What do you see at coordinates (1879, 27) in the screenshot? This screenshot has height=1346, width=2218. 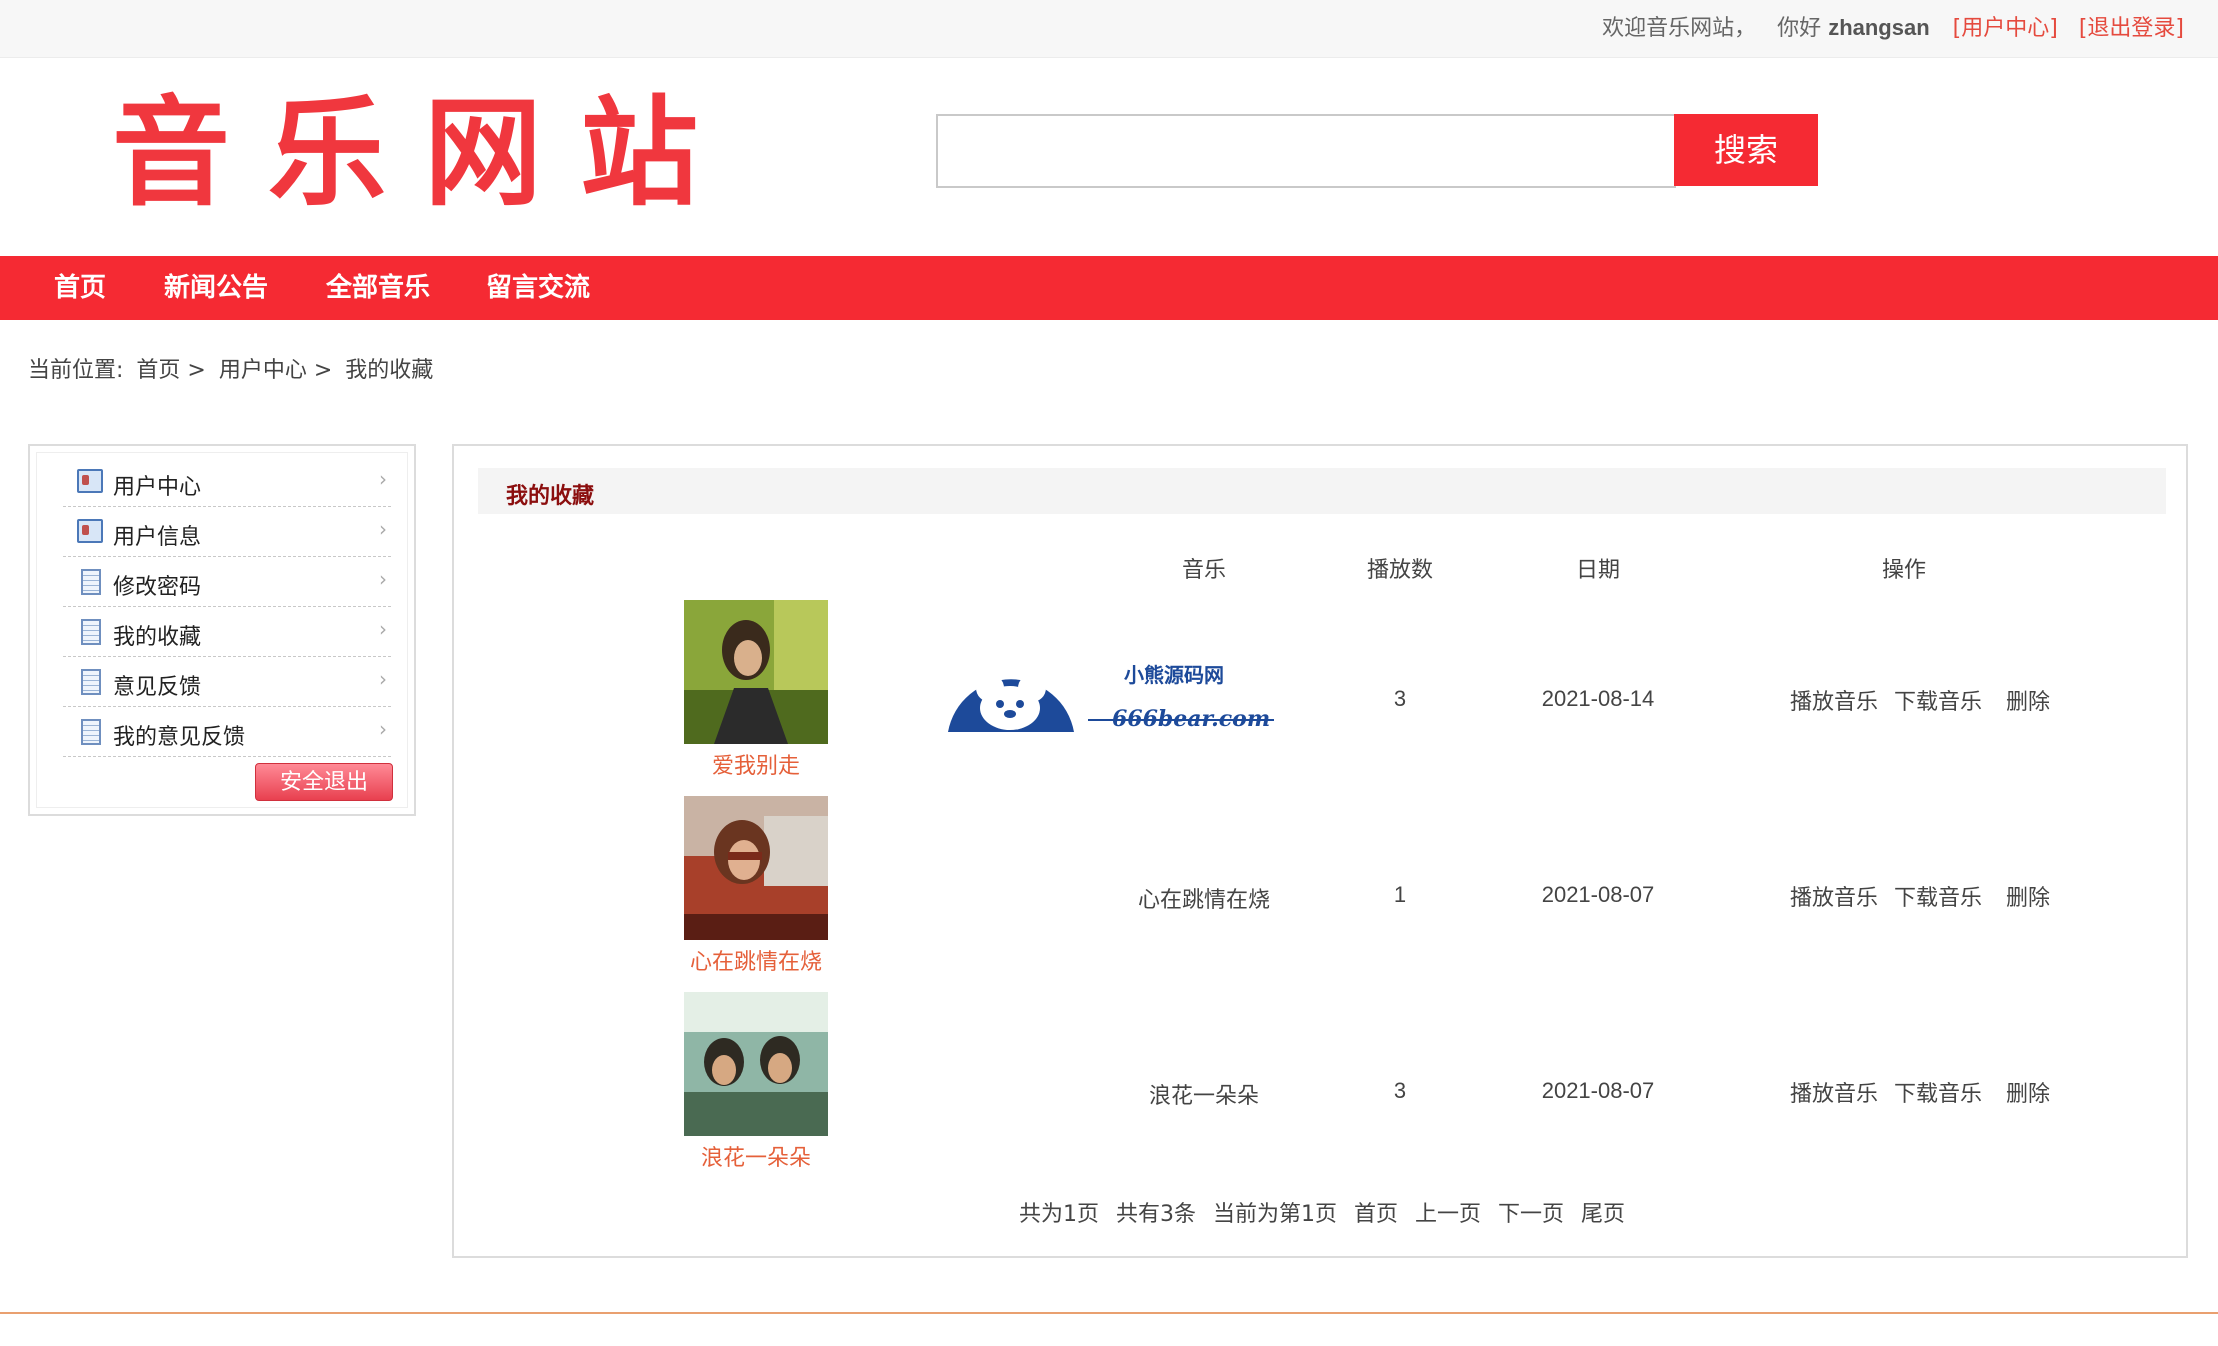 I see `username: zhangsan` at bounding box center [1879, 27].